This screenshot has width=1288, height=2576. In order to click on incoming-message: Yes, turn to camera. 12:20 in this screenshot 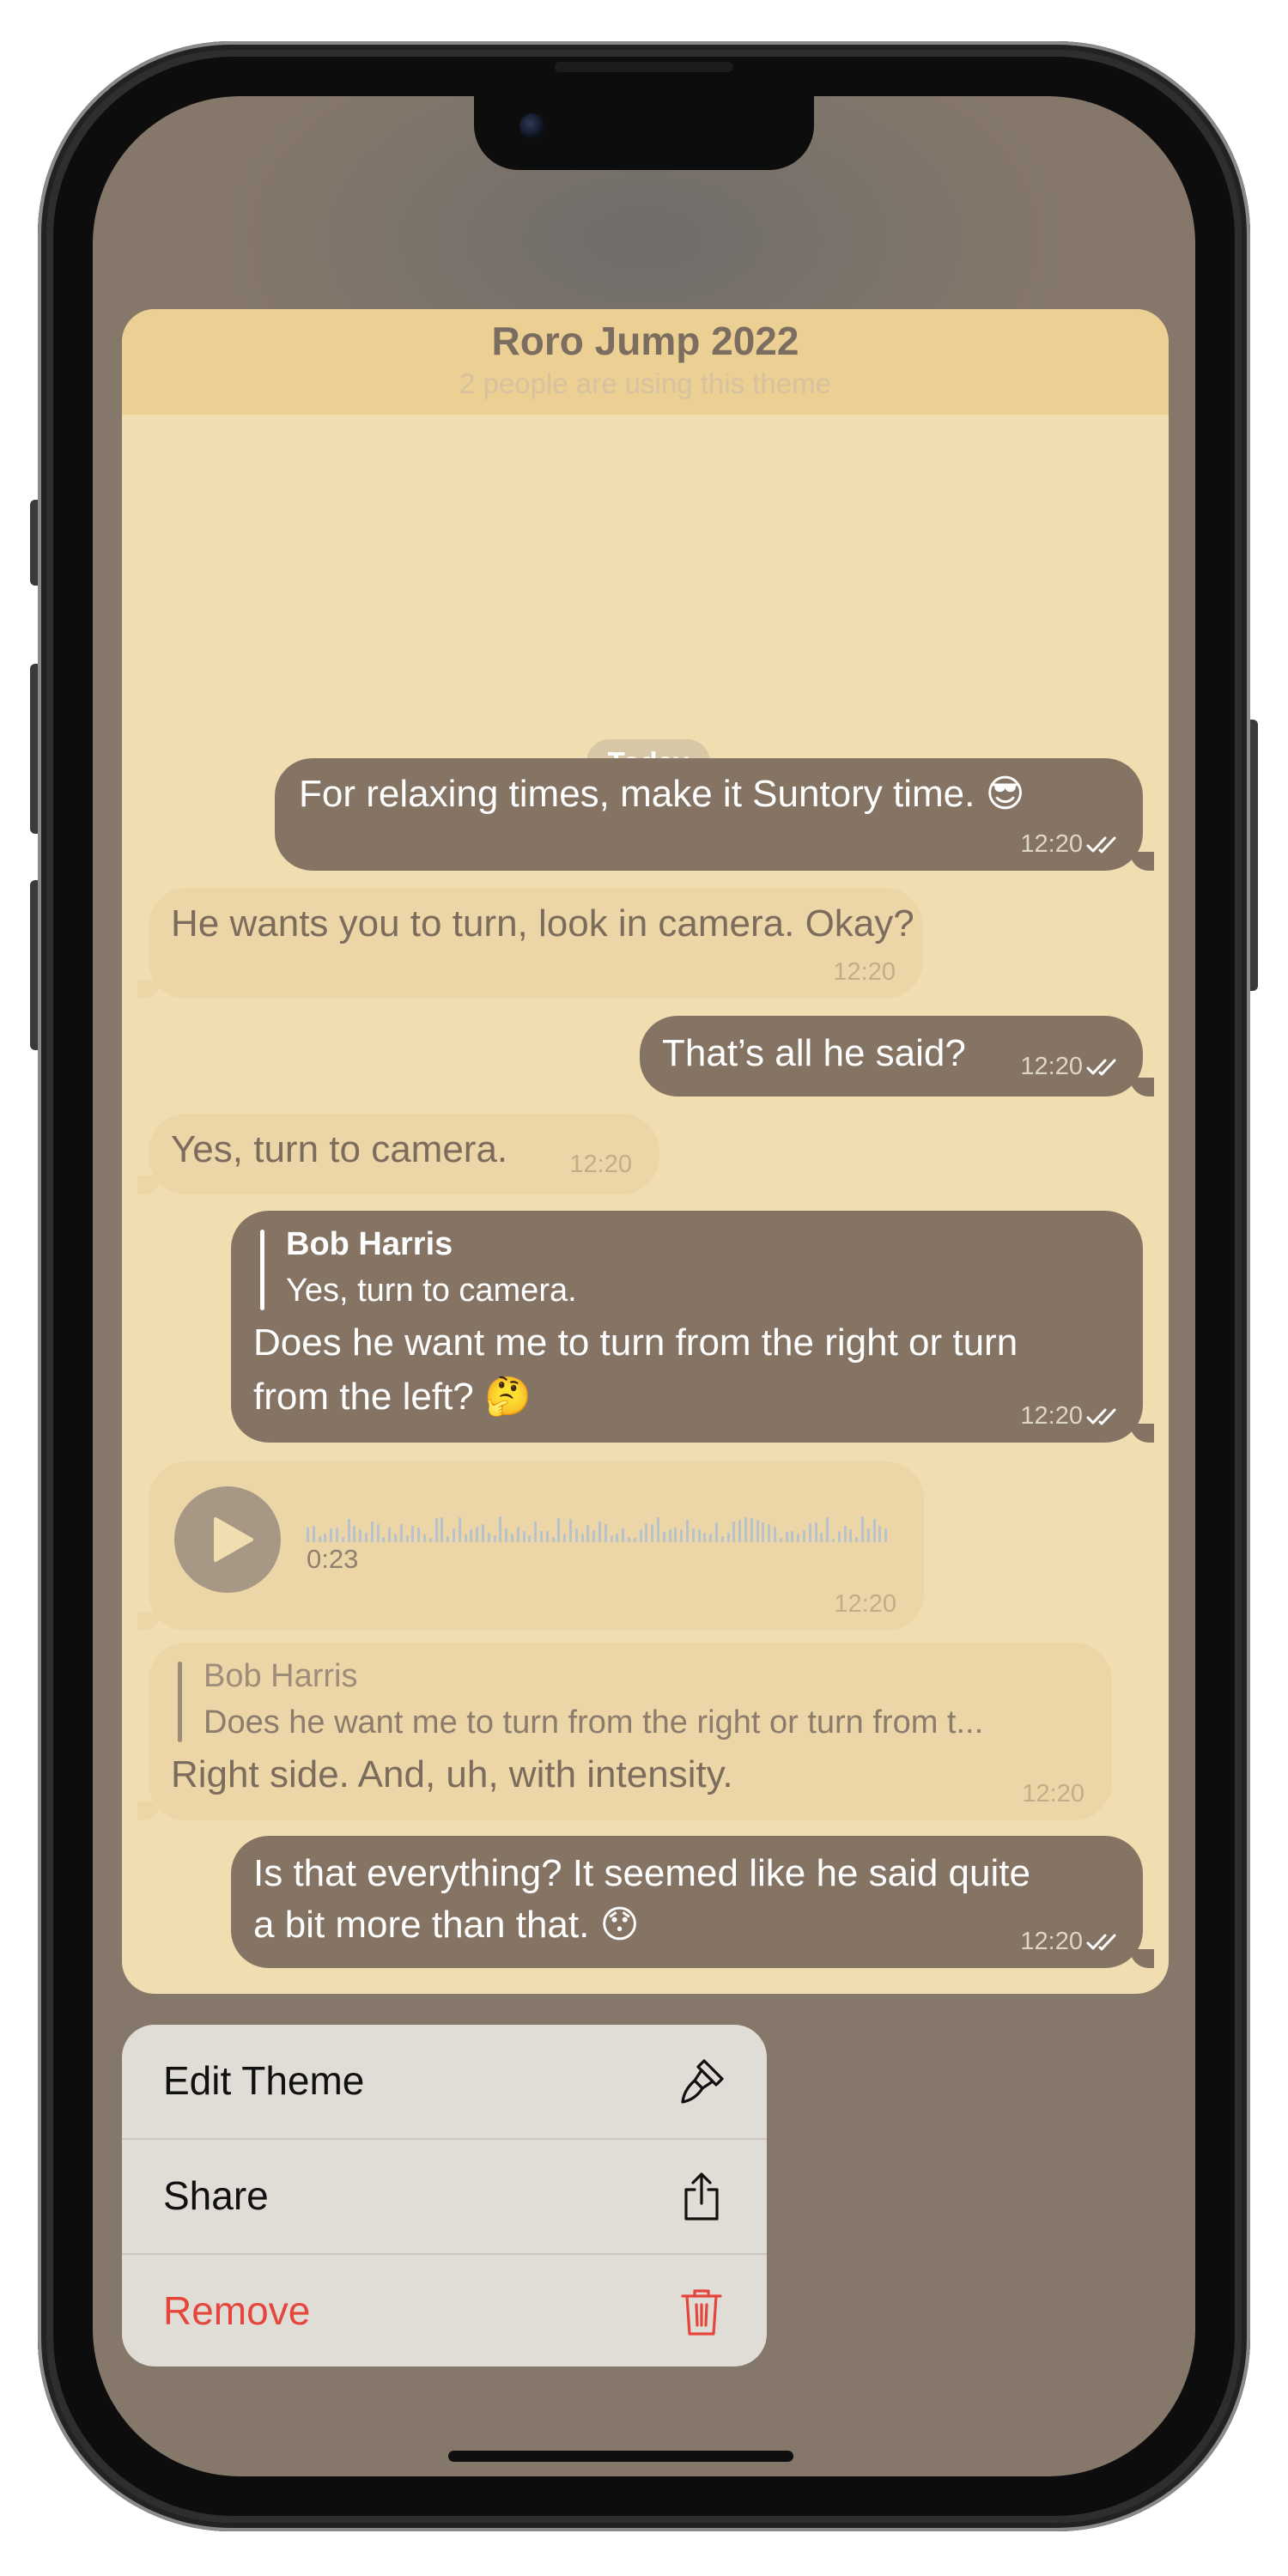, I will do `click(398, 1154)`.